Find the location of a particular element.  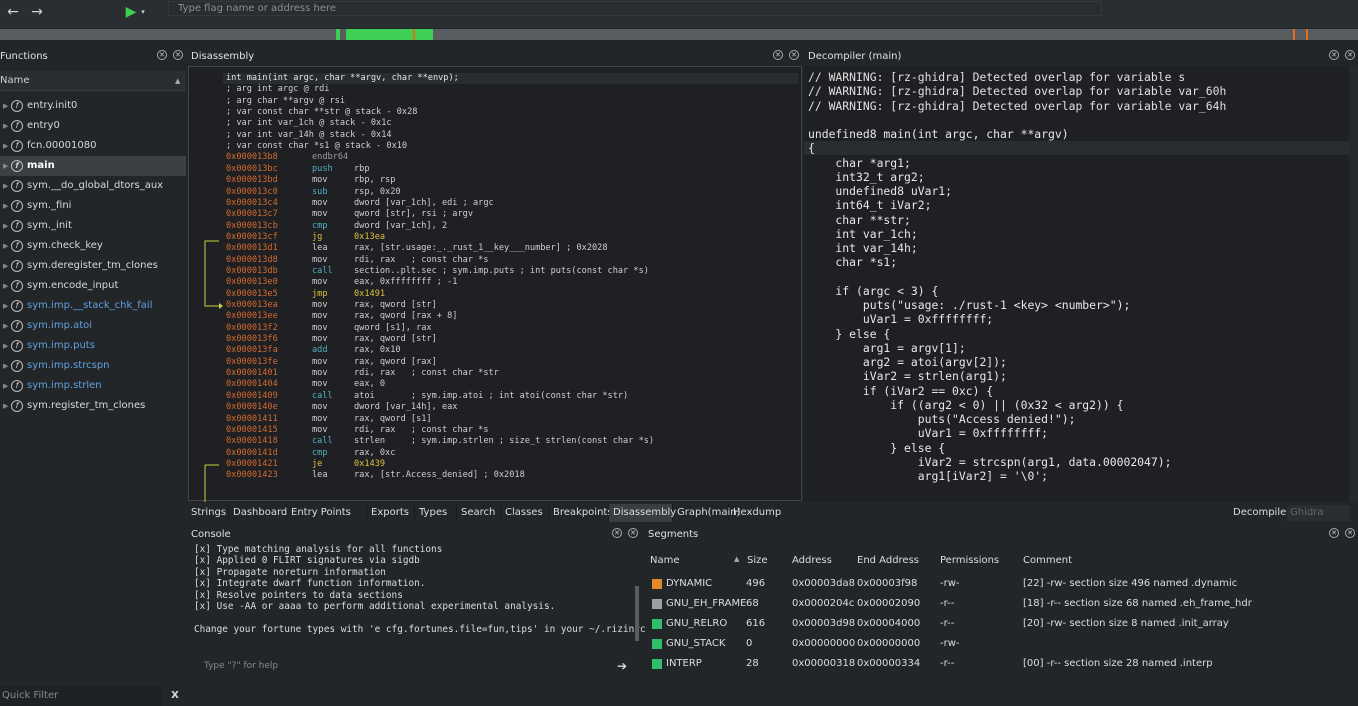

tab-dashboard: Dashboard is located at coordinates (258, 513).